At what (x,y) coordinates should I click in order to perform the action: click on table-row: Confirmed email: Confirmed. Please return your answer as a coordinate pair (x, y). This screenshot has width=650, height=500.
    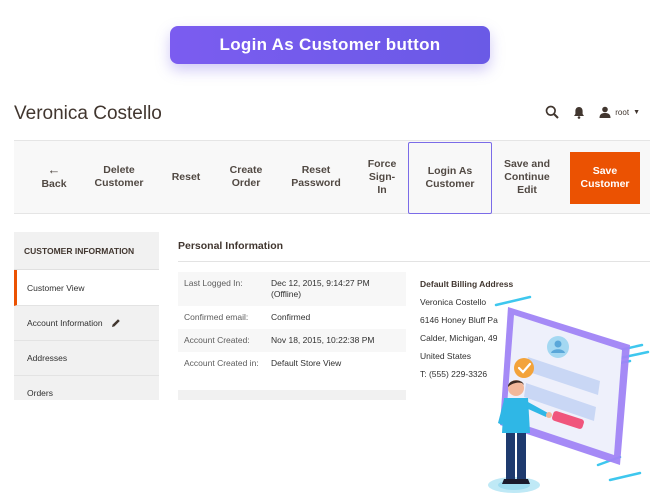
    Looking at the image, I should click on (292, 317).